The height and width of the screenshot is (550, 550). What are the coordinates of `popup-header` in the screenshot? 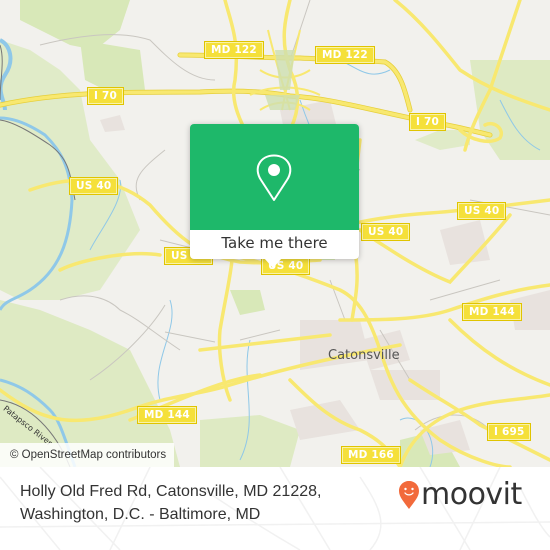 It's located at (274, 177).